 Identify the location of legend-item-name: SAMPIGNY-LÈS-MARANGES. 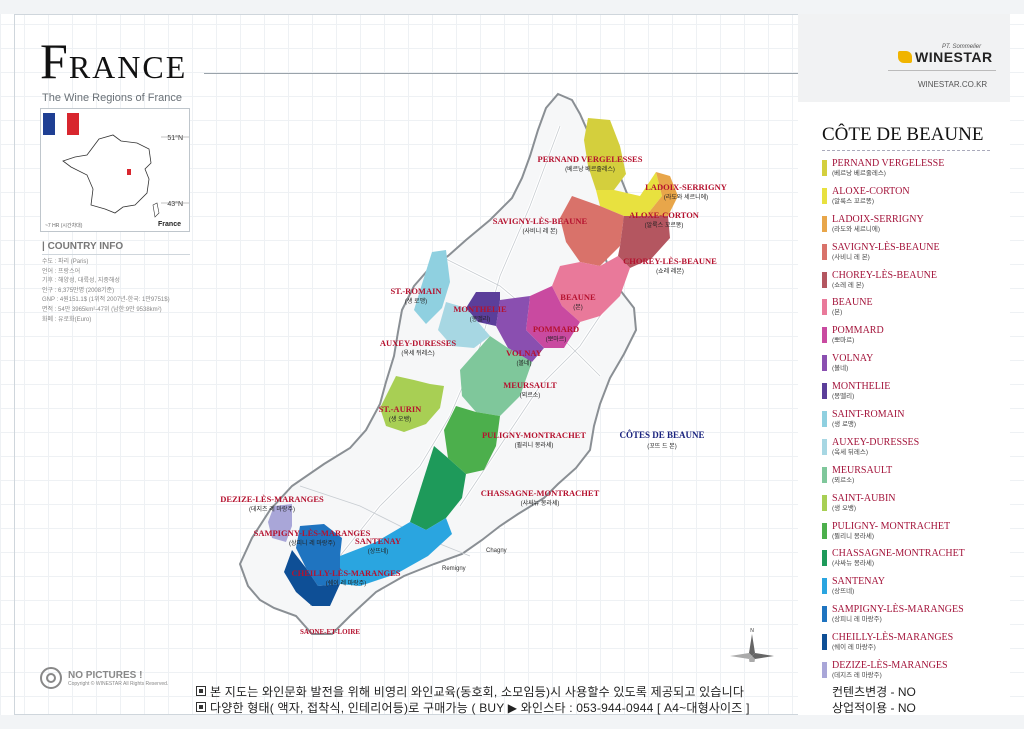
(898, 610).